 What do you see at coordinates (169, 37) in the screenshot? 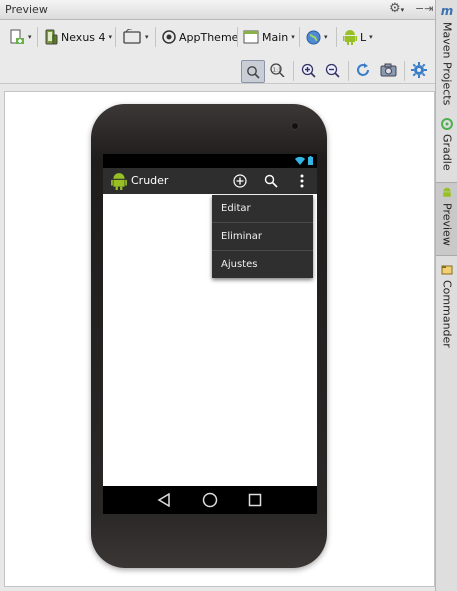
I see `theme-icon` at bounding box center [169, 37].